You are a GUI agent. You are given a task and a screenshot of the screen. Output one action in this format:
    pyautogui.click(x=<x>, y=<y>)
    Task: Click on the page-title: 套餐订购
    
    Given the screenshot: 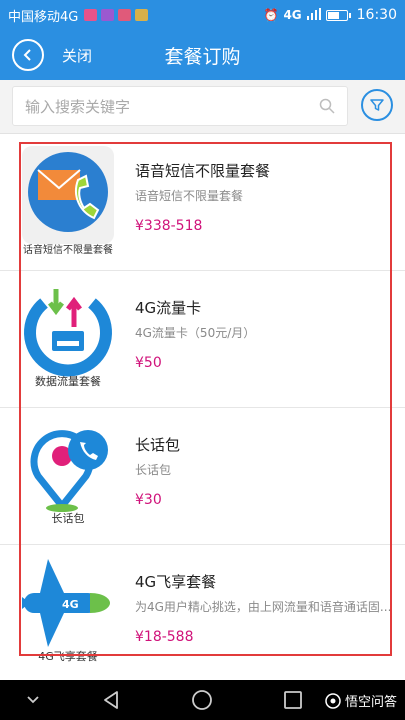 What is the action you would take?
    pyautogui.click(x=202, y=57)
    